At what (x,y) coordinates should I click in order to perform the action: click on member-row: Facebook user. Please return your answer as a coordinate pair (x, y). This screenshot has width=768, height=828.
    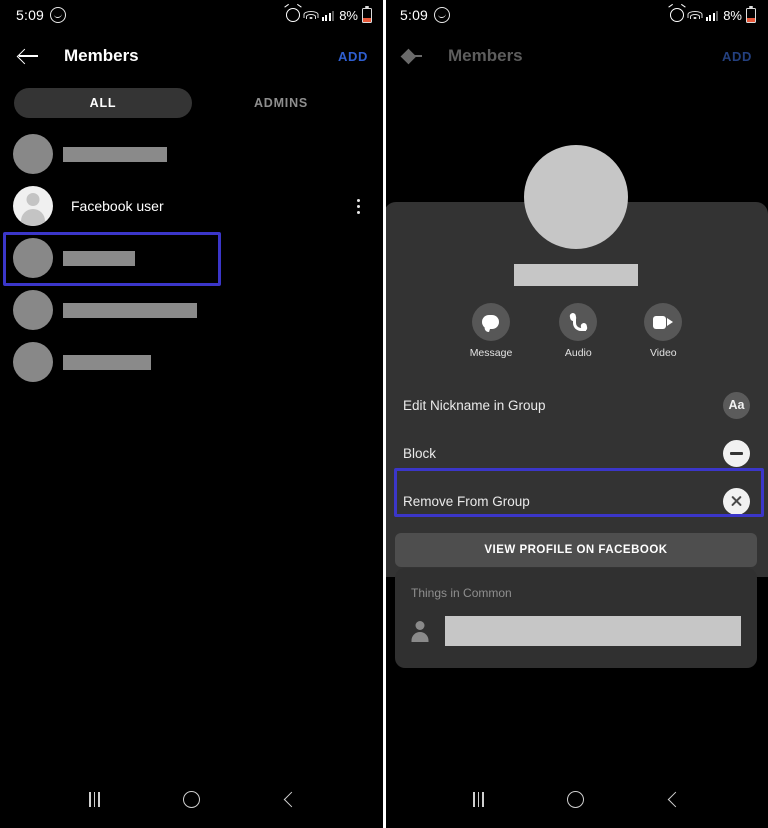
    Looking at the image, I should click on (192, 206).